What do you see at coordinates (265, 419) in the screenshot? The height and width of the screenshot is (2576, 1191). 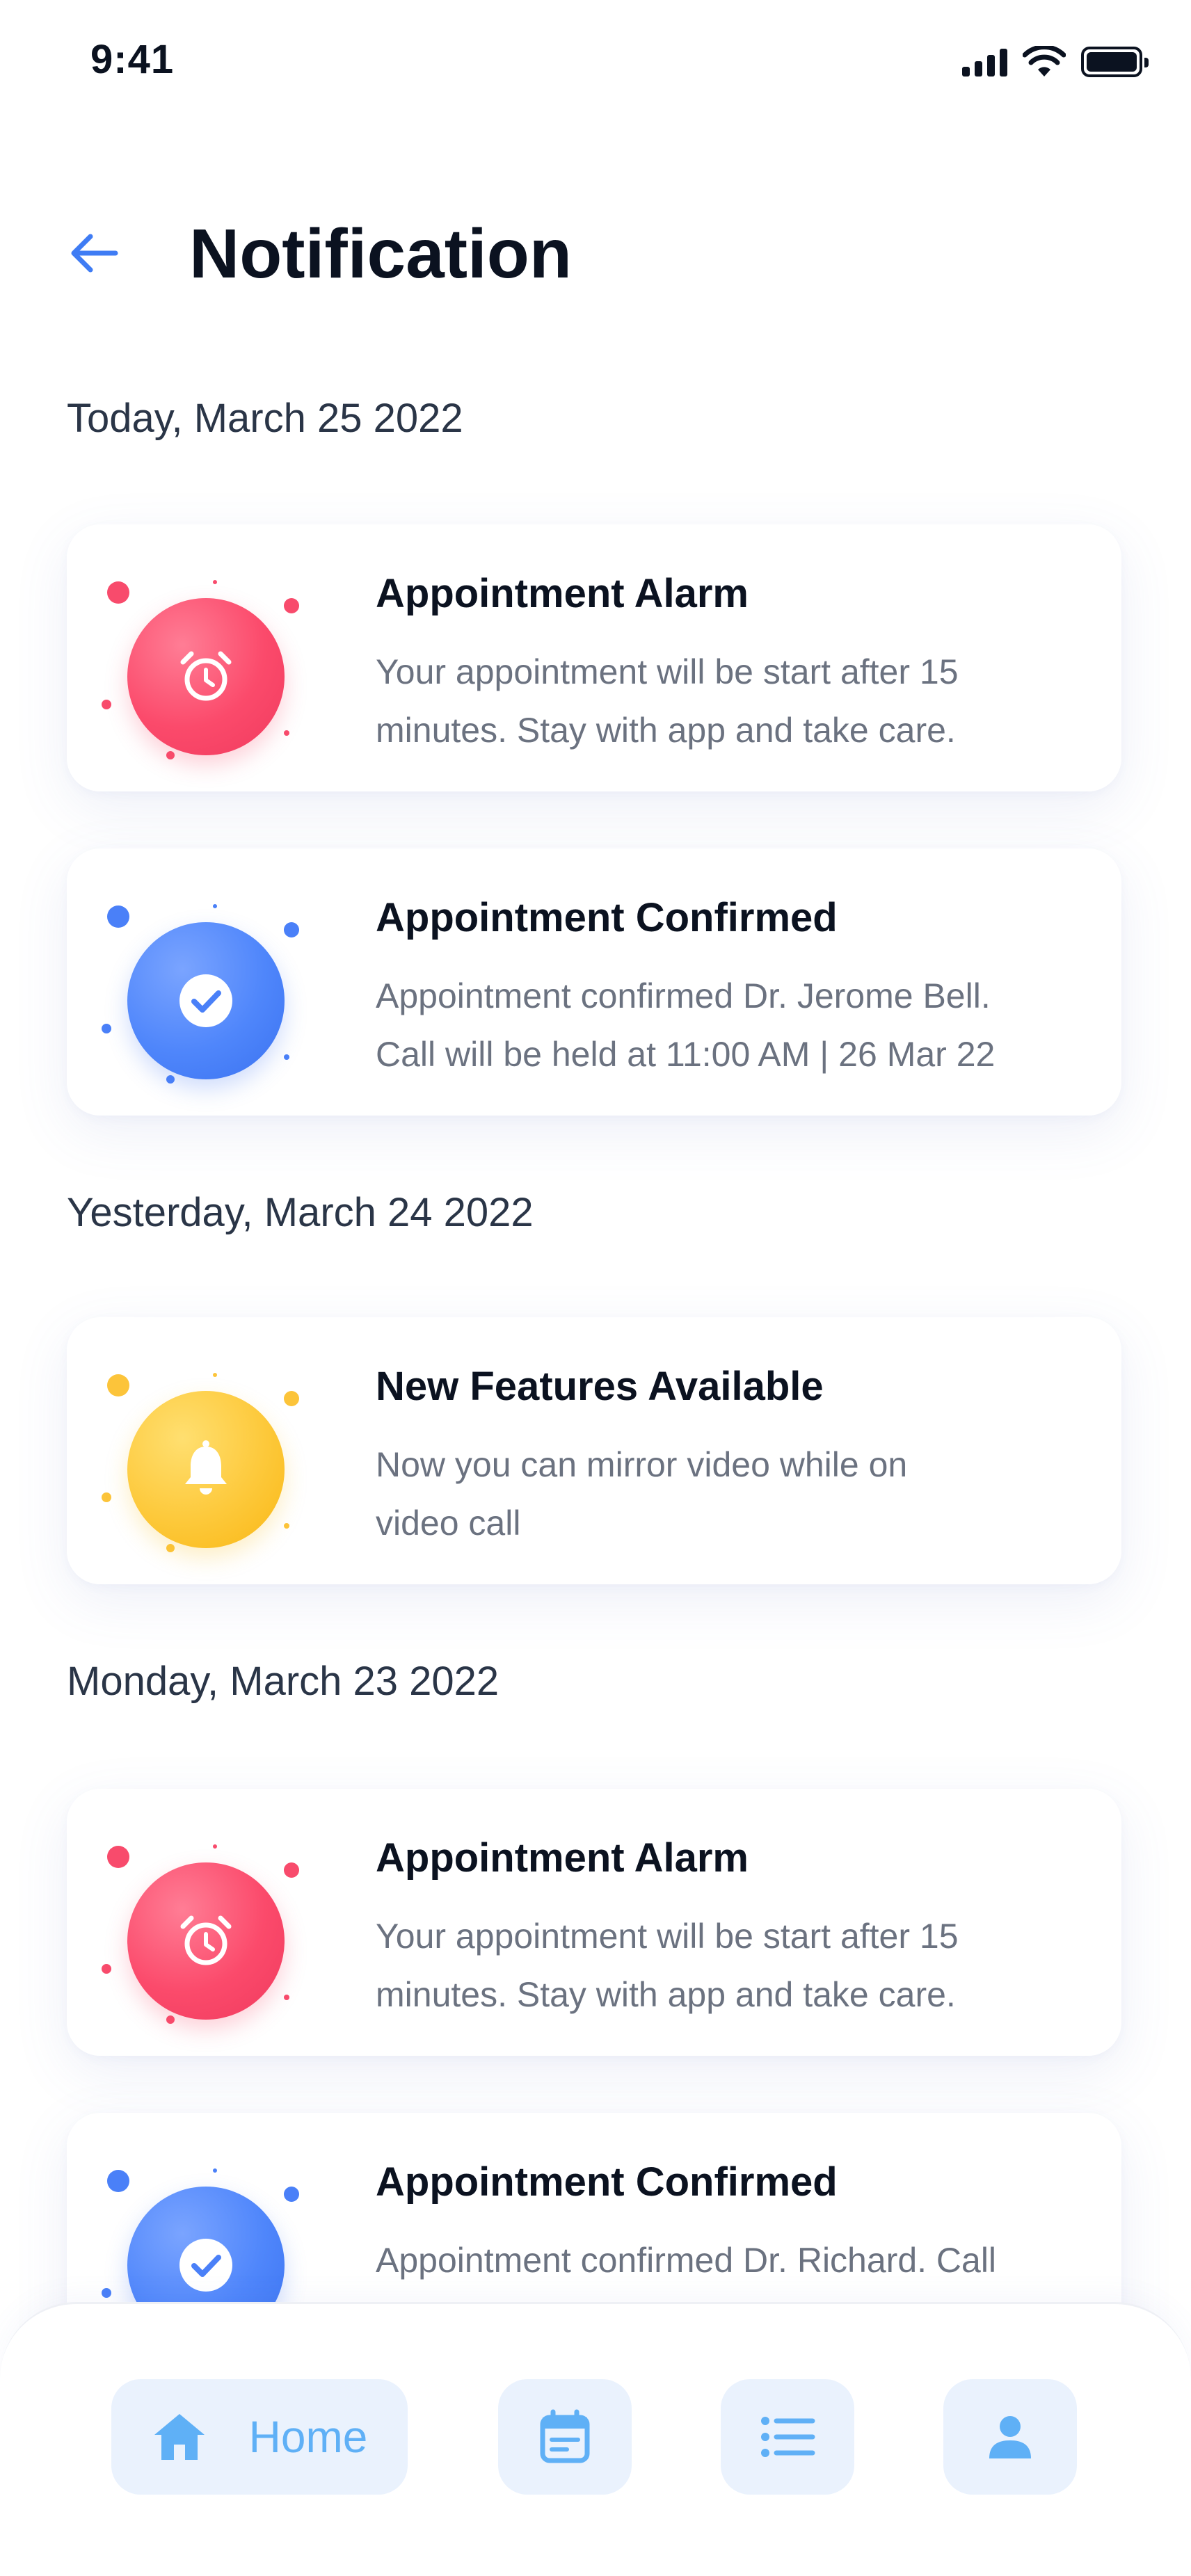 I see `section-date-today: Today, March 25 2022` at bounding box center [265, 419].